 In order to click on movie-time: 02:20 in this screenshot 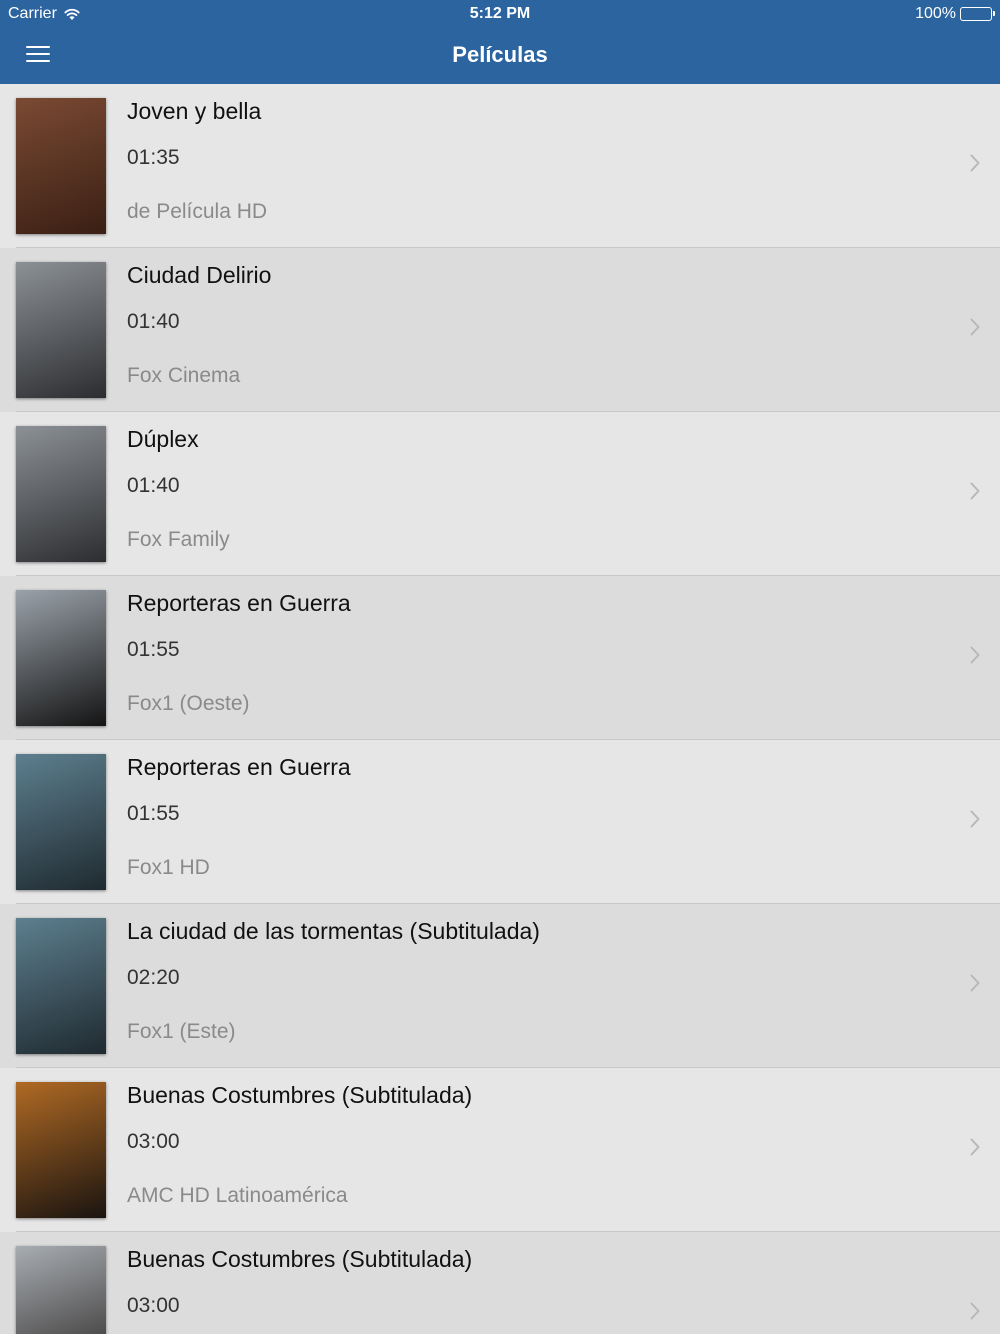, I will do `click(153, 977)`.